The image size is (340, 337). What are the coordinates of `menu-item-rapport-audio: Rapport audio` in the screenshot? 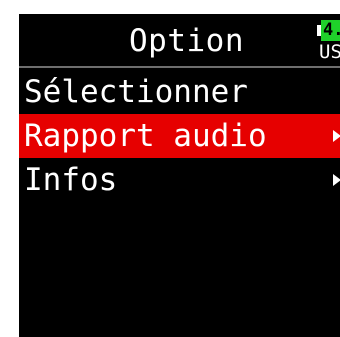 It's located at (179, 136).